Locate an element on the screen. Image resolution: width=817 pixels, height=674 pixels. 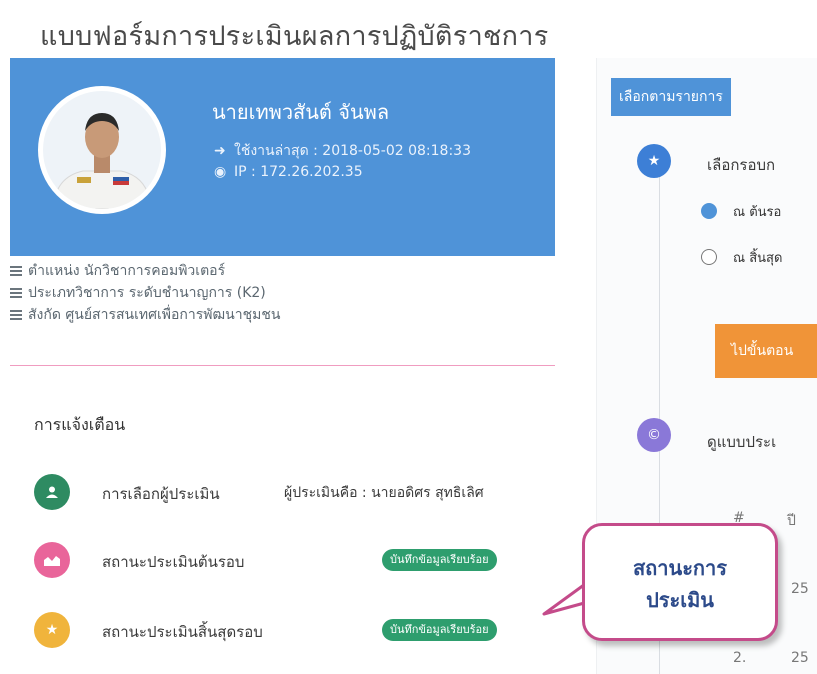
step-view-form: ดูแบบประเ is located at coordinates (742, 442).